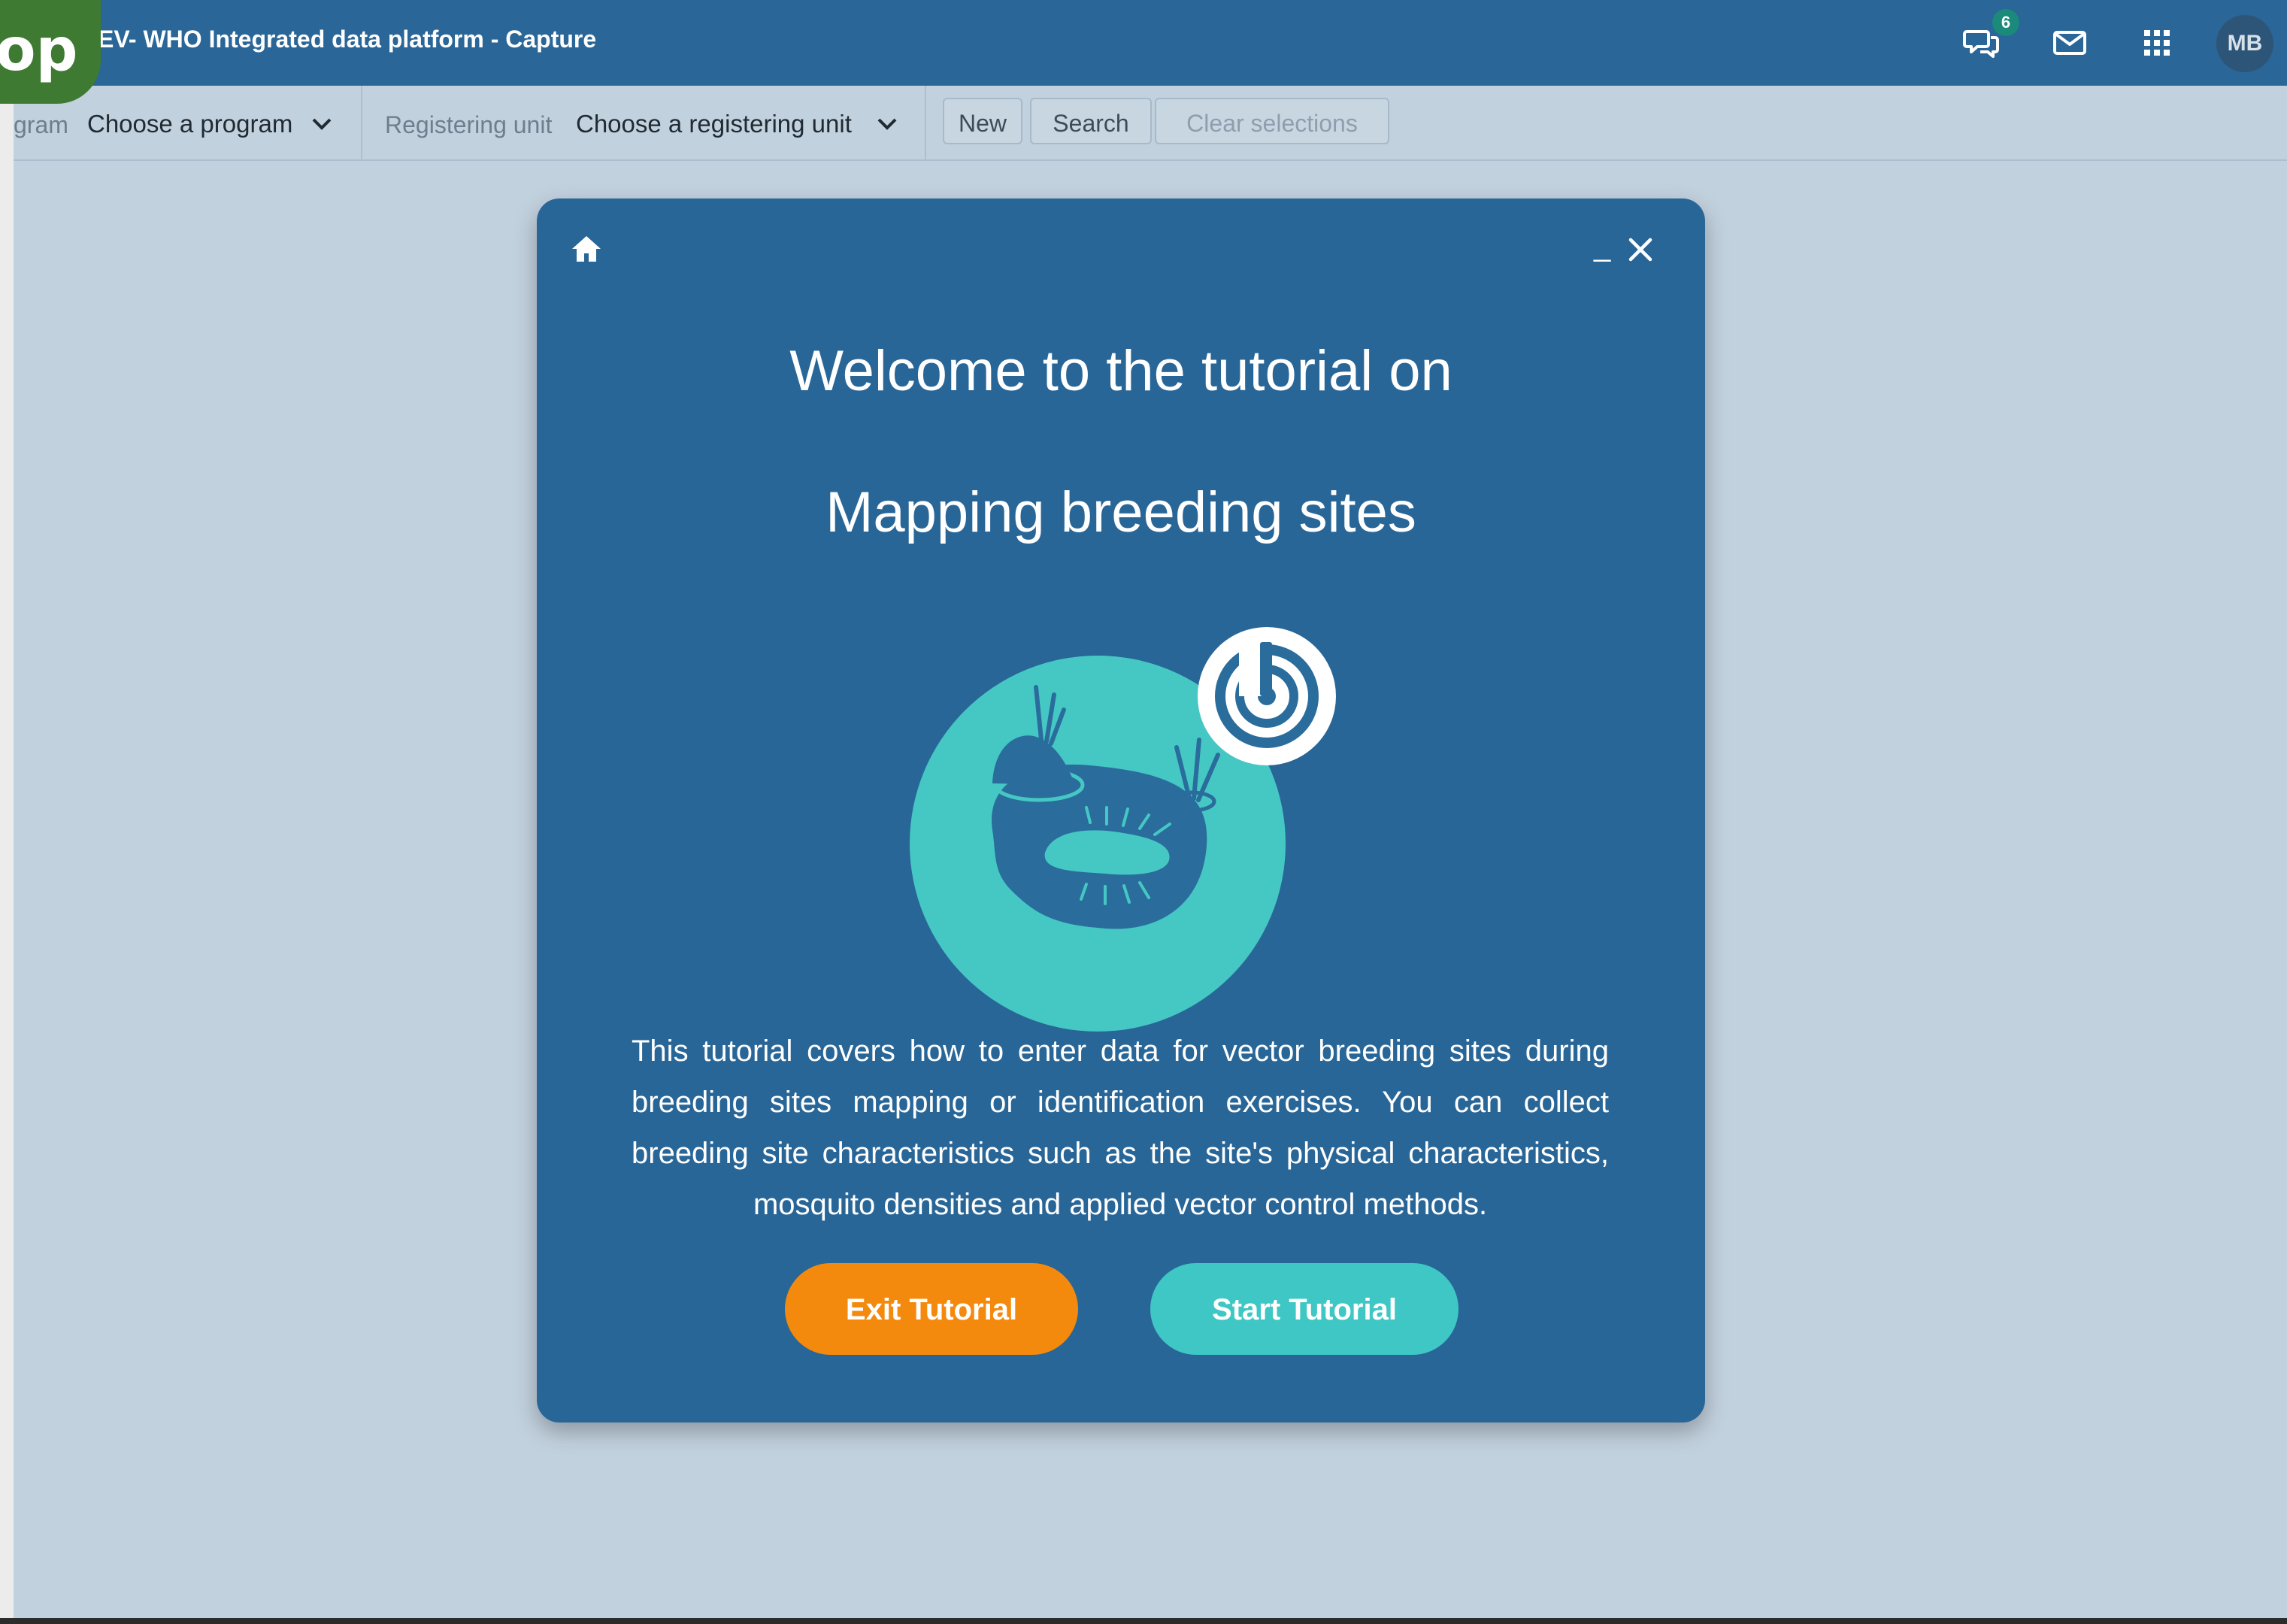 The width and height of the screenshot is (2287, 1624). What do you see at coordinates (1605, 246) in the screenshot?
I see `minimize-button: _` at bounding box center [1605, 246].